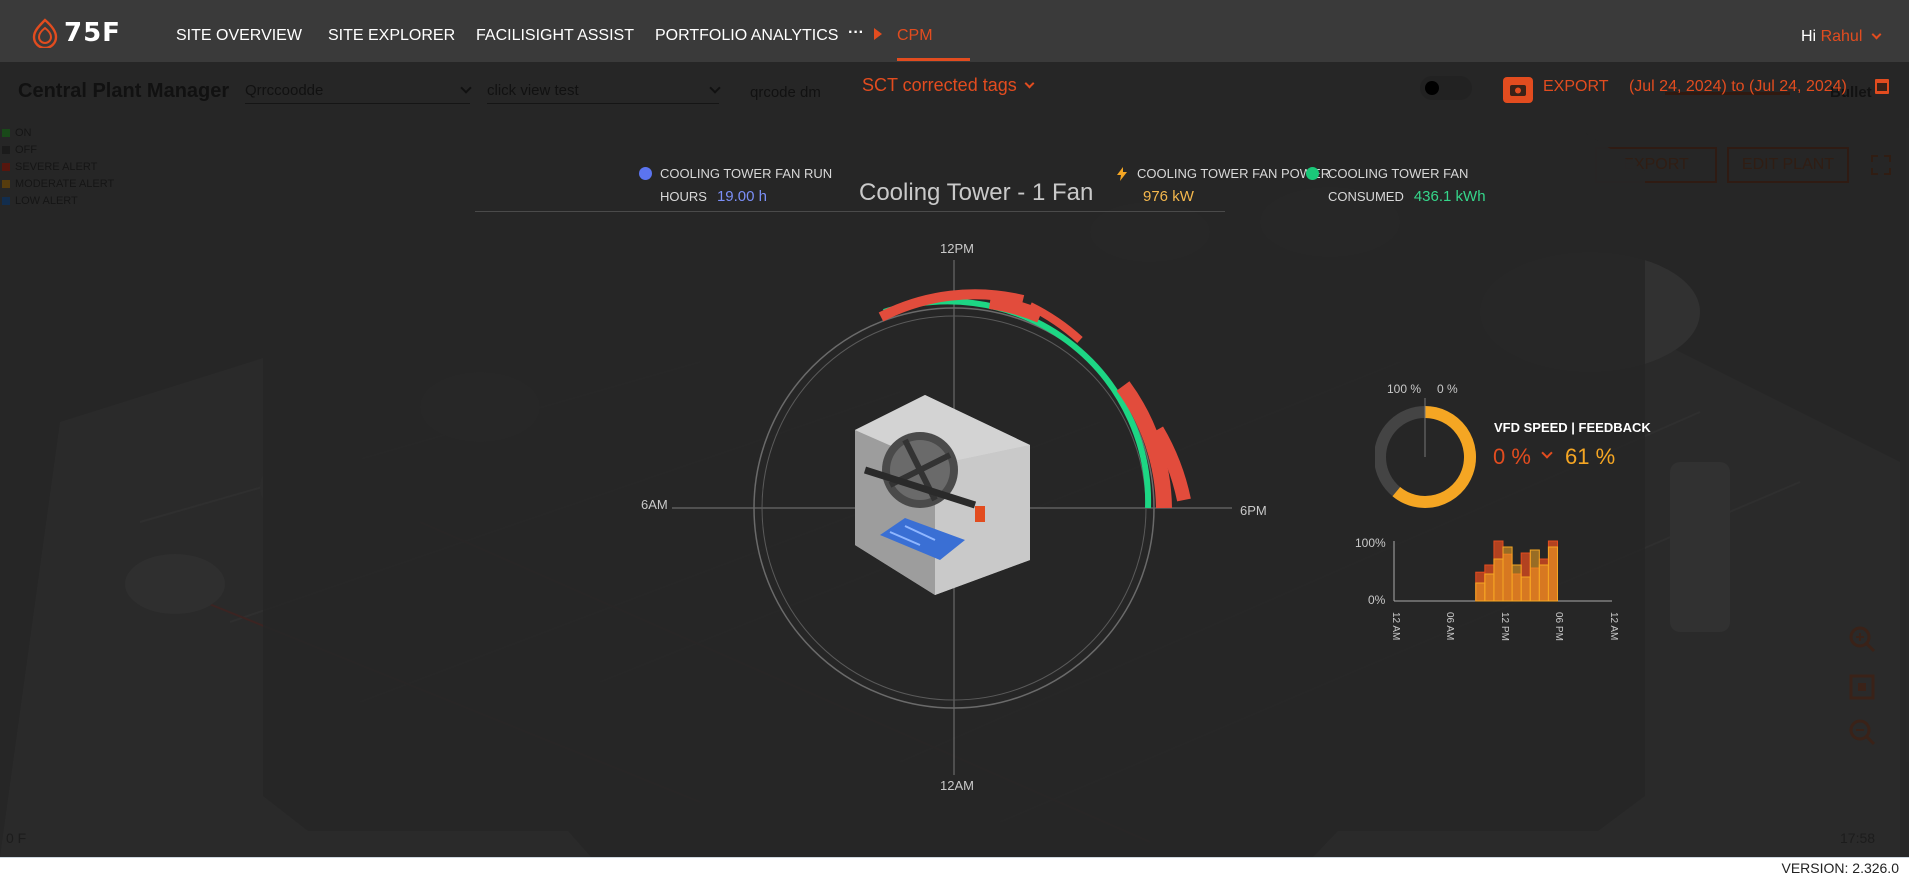  What do you see at coordinates (1504, 626) in the screenshot?
I see `chart-x-tick: 12 PM` at bounding box center [1504, 626].